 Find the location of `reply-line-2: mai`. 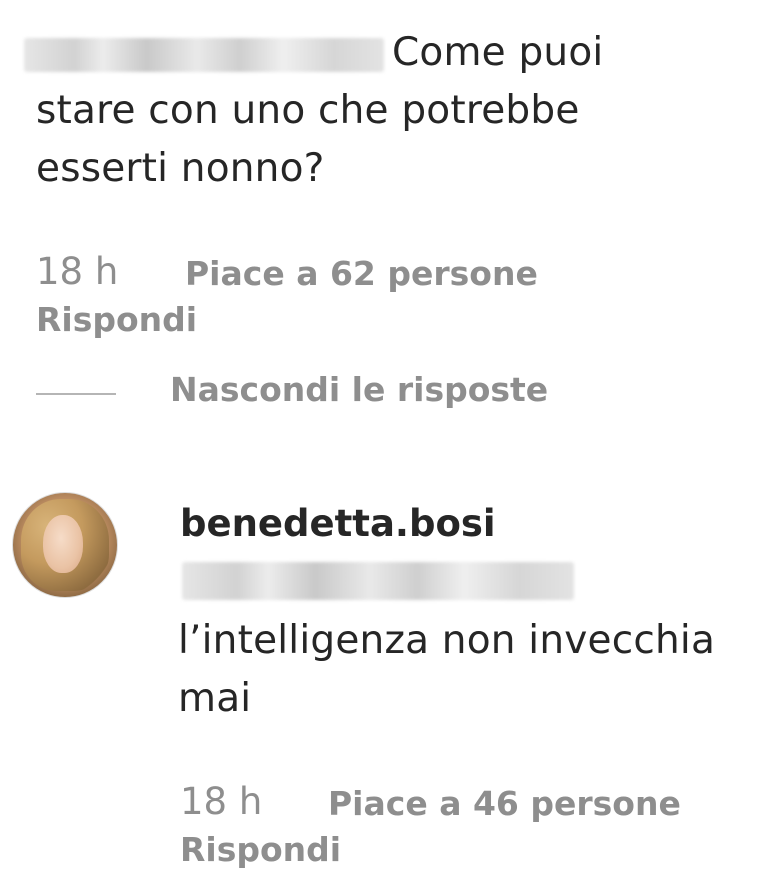

reply-line-2: mai is located at coordinates (215, 698).